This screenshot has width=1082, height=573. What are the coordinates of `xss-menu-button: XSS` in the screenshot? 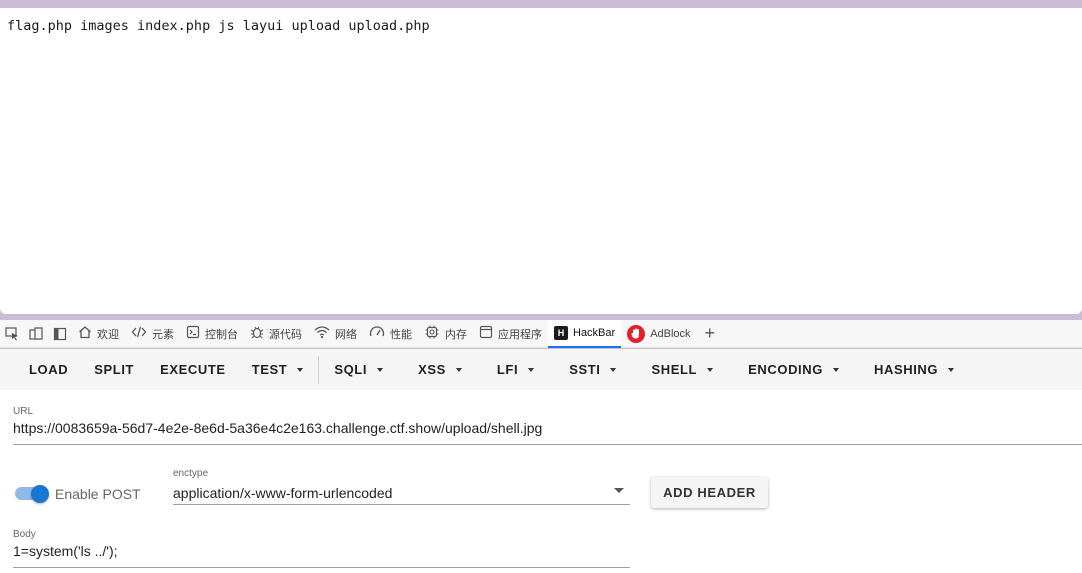 It's located at (435, 369).